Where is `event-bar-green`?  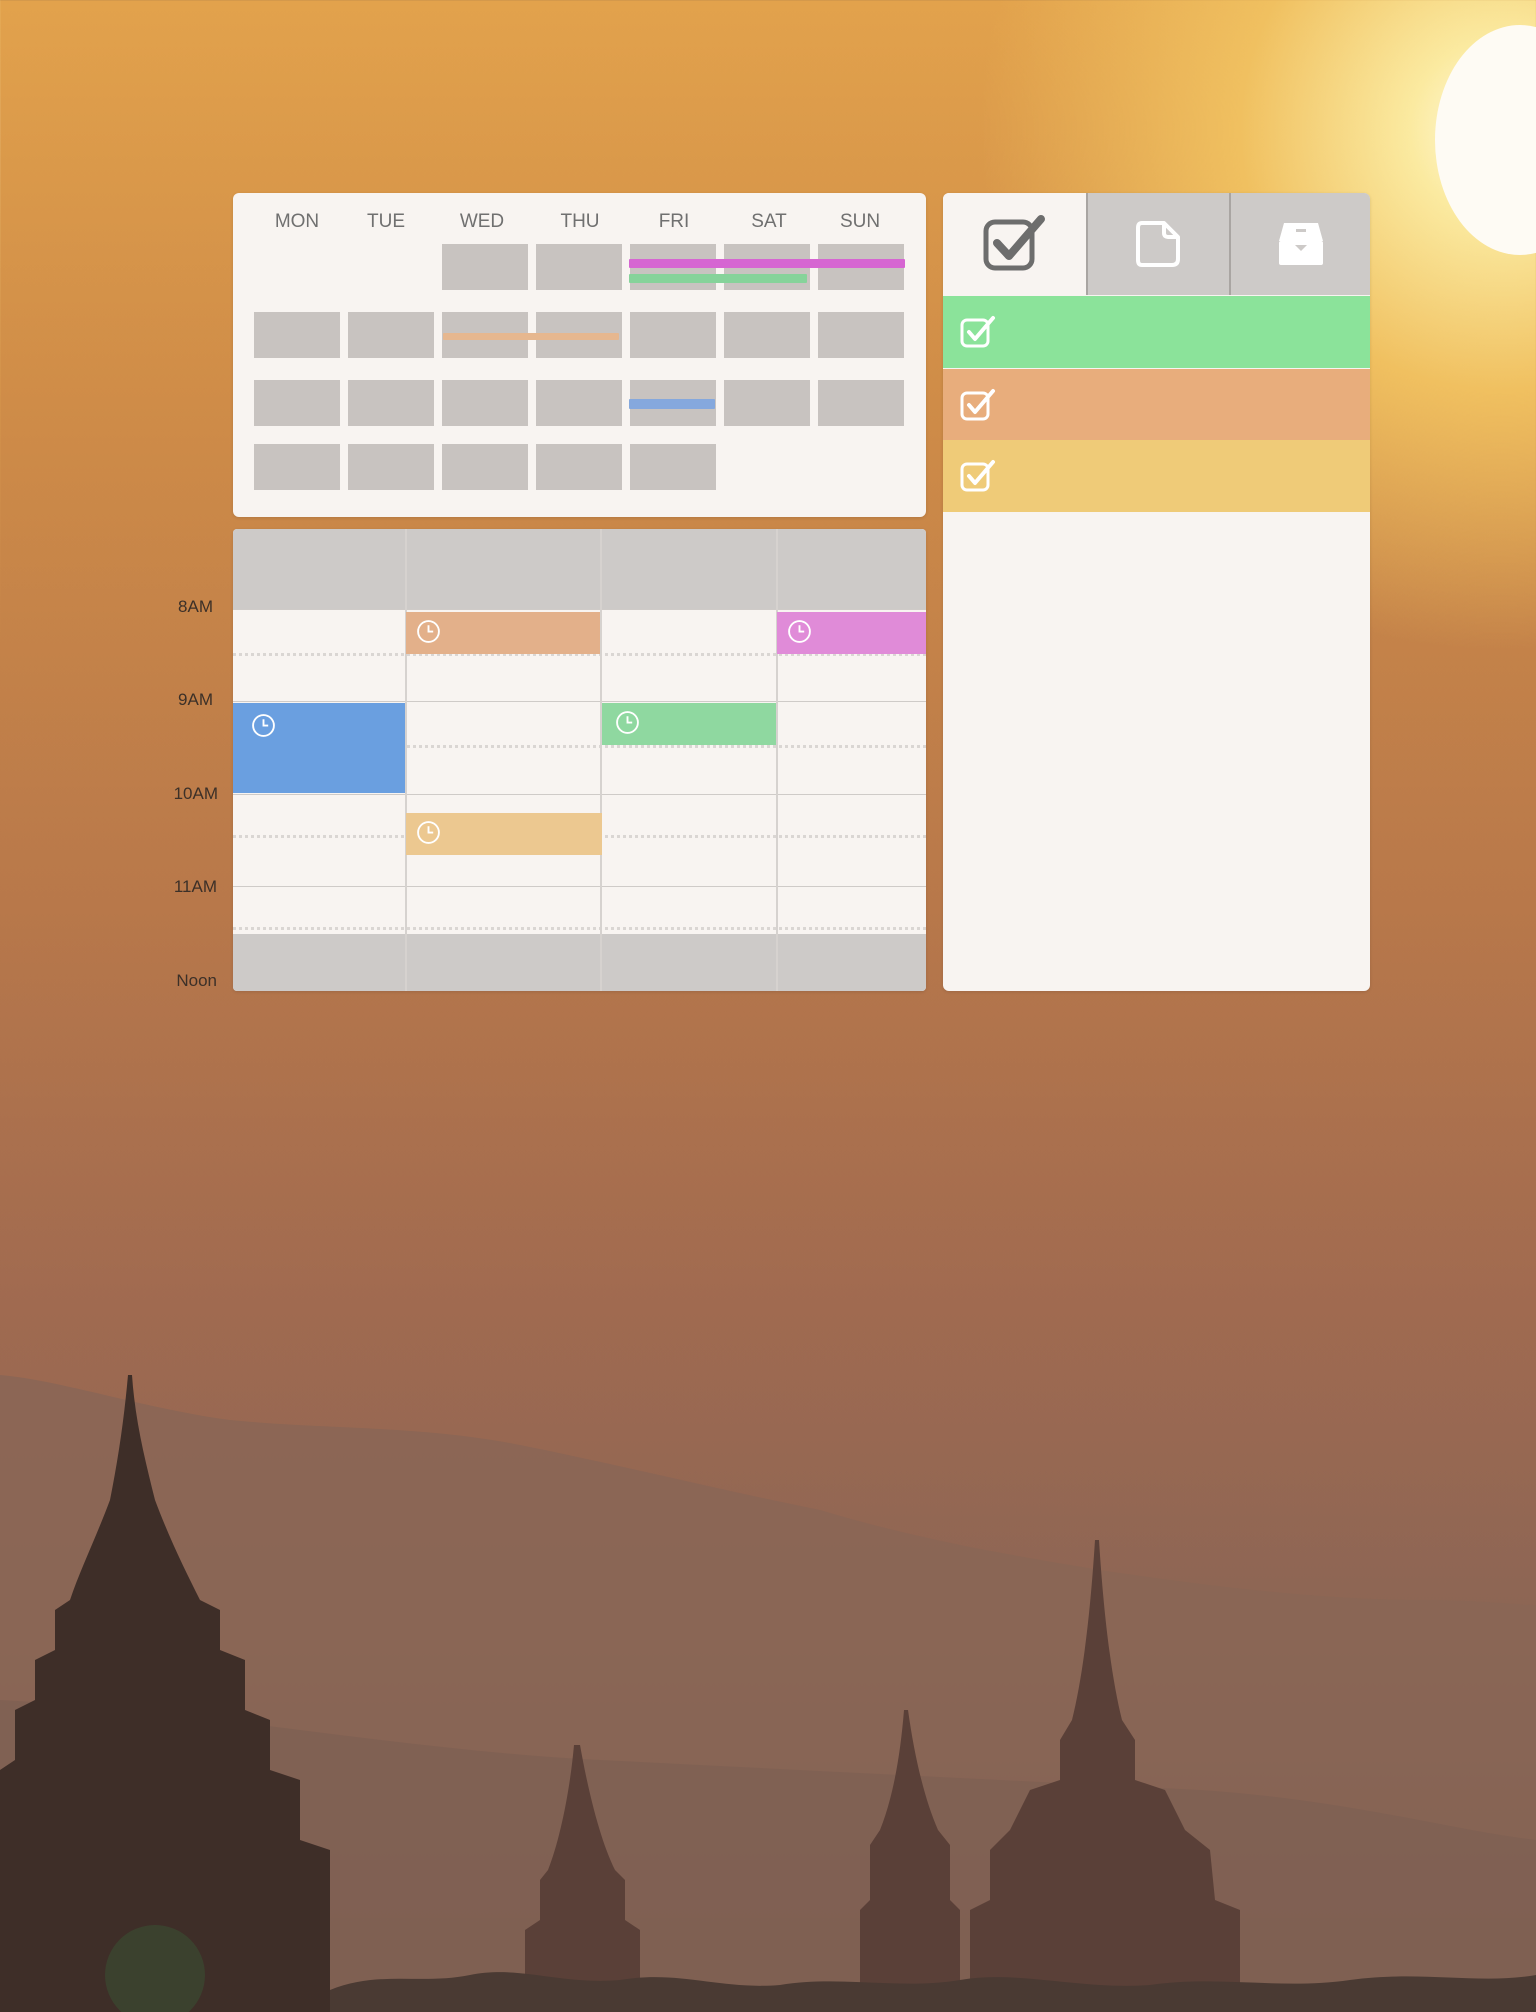
event-bar-green is located at coordinates (718, 278).